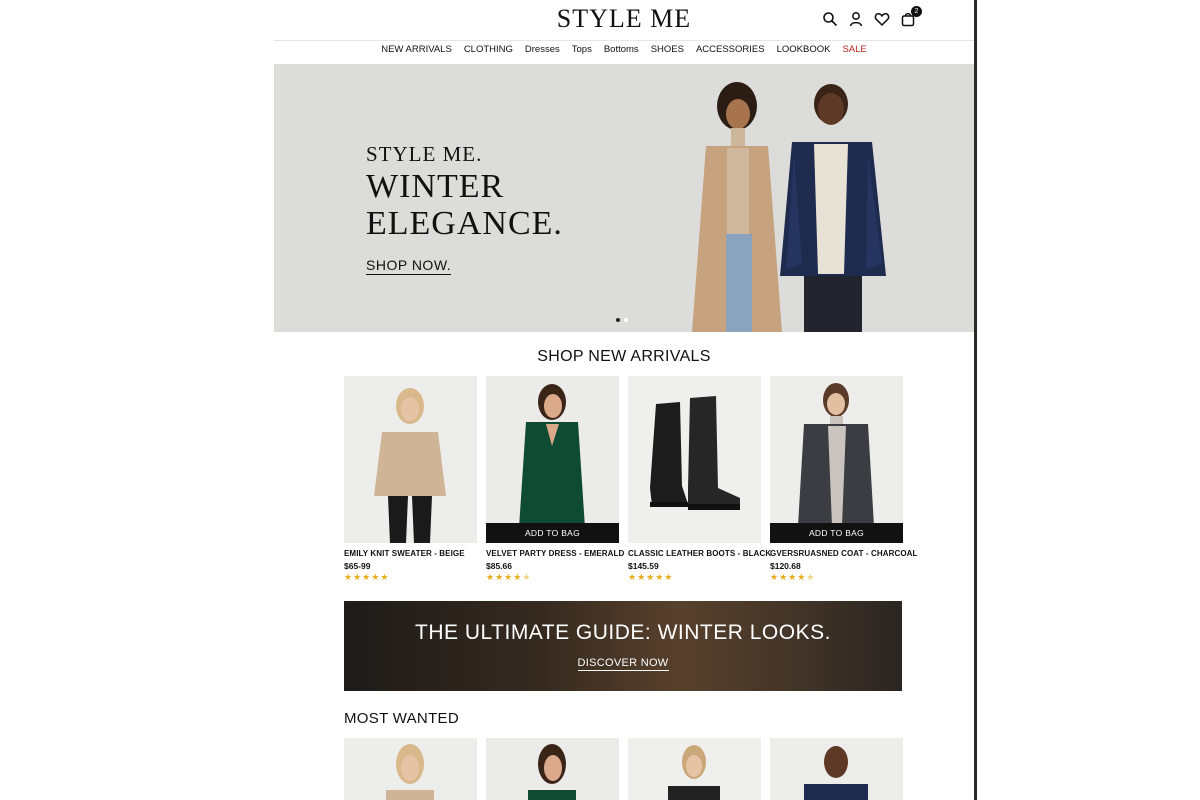 The width and height of the screenshot is (1200, 800). What do you see at coordinates (357, 566) in the screenshot?
I see `product-price: $65-99` at bounding box center [357, 566].